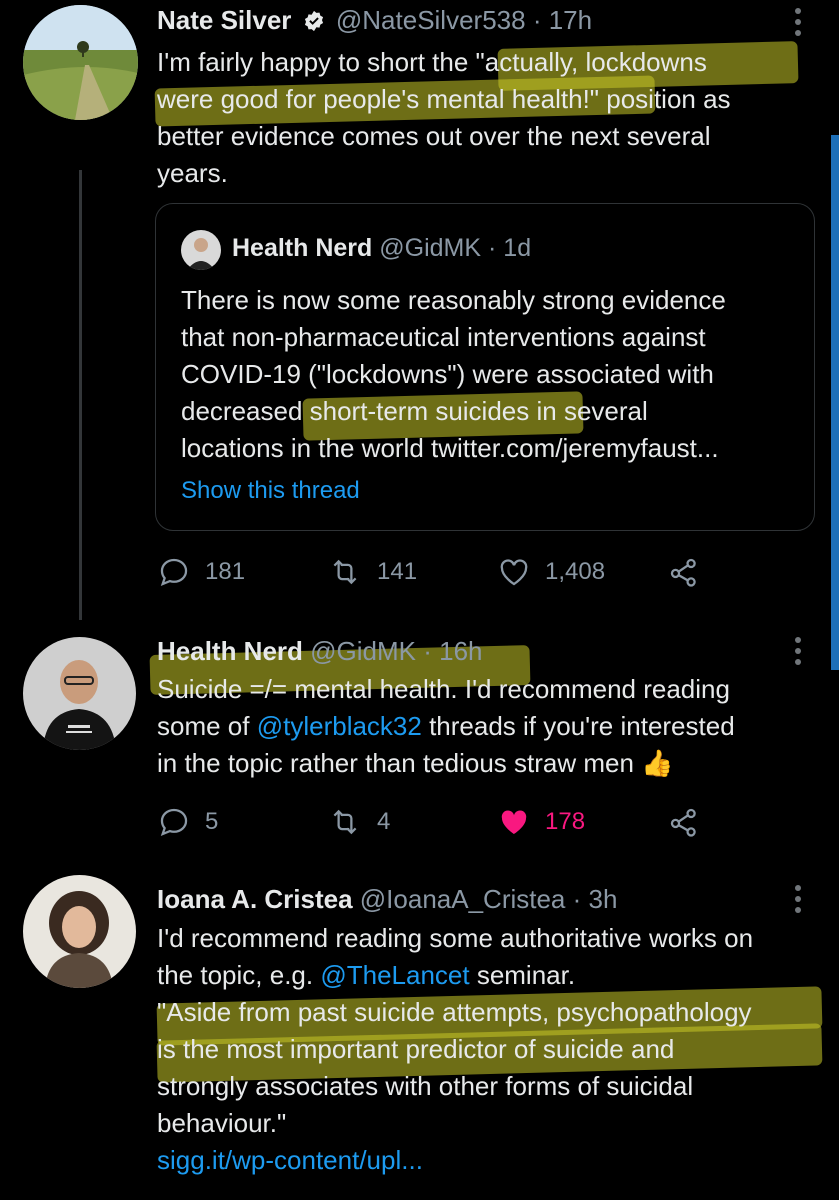  Describe the element at coordinates (239, 975) in the screenshot. I see `text-segment: the topic, e.g.` at that location.